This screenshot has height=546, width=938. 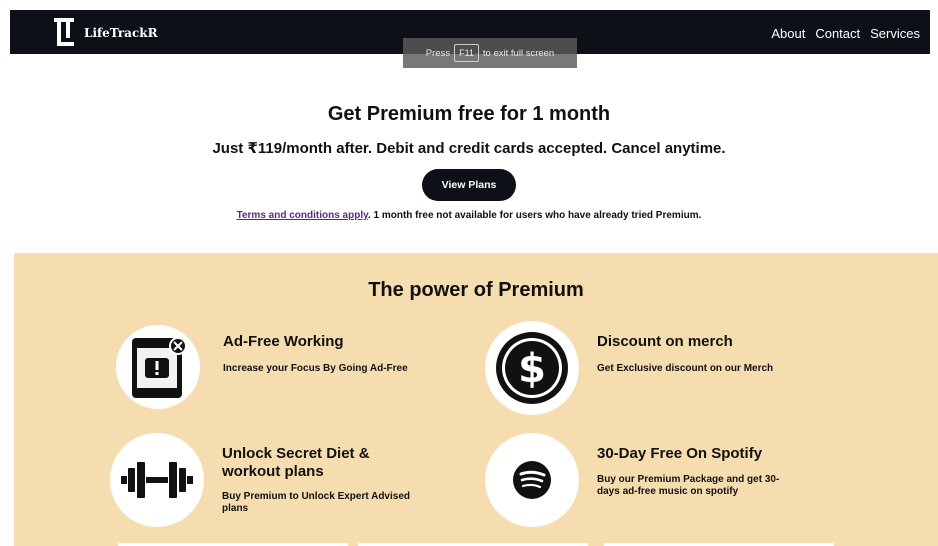 I want to click on phone-ad-block-icon, so click(x=159, y=367).